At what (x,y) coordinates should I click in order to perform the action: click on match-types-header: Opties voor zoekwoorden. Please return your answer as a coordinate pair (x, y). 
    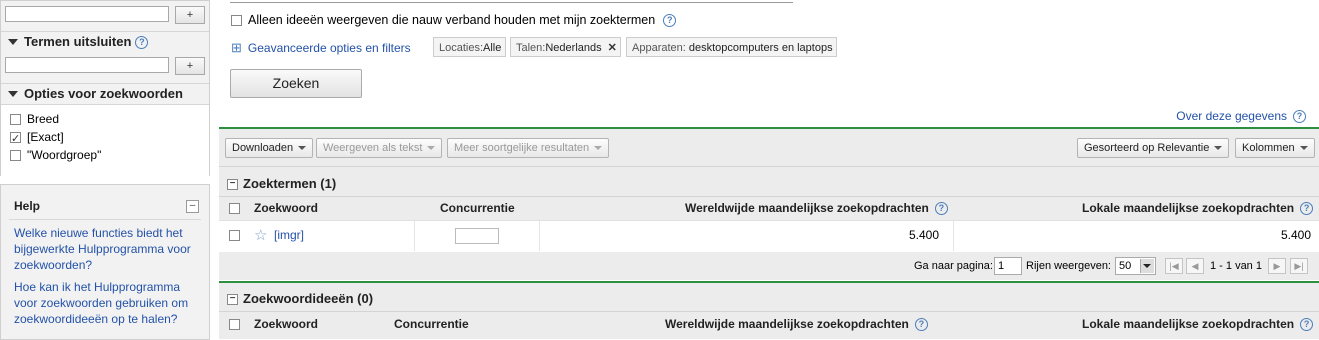
    Looking at the image, I should click on (105, 93).